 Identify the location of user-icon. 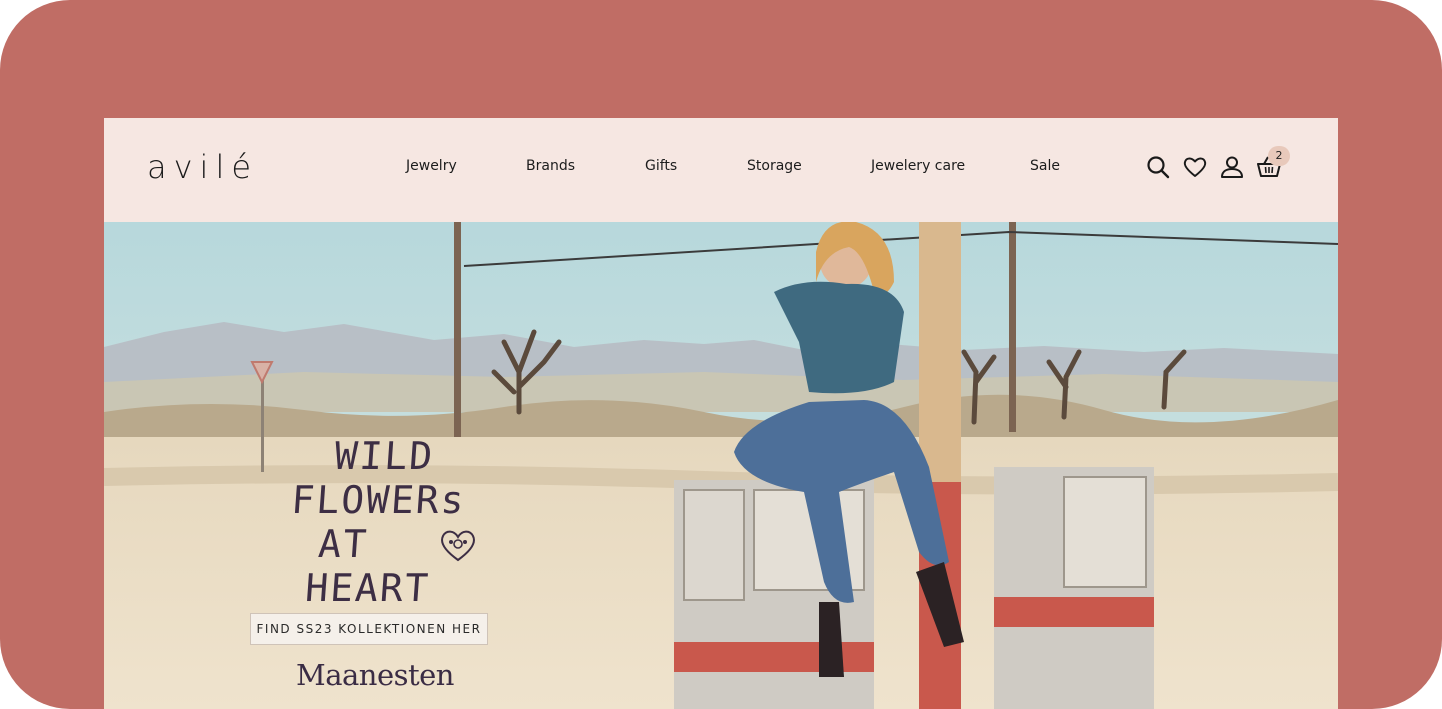
(1232, 167).